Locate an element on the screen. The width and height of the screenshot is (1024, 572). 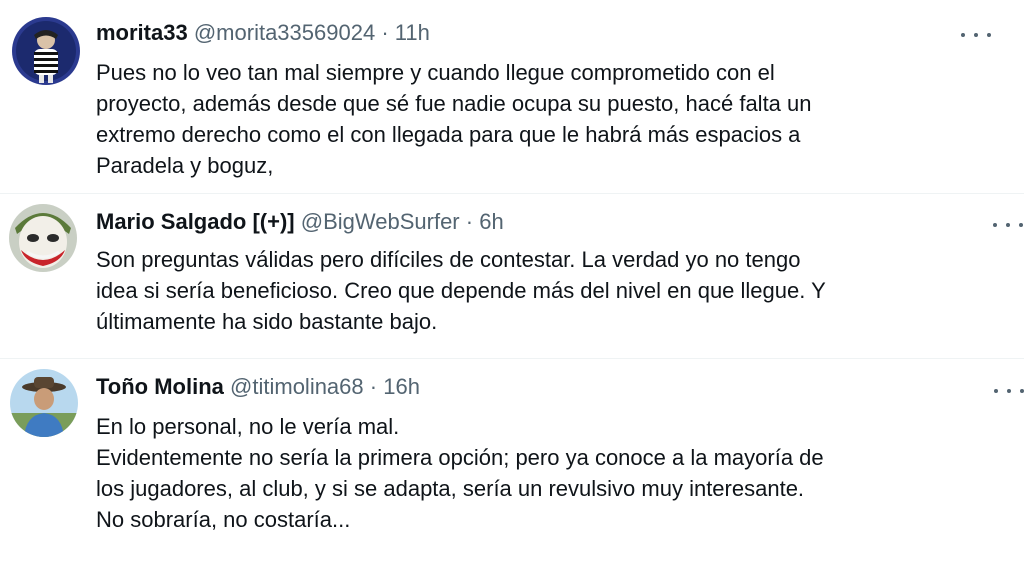
tweet-header: Toño Molina @titimolina68 · 16h is located at coordinates (258, 387).